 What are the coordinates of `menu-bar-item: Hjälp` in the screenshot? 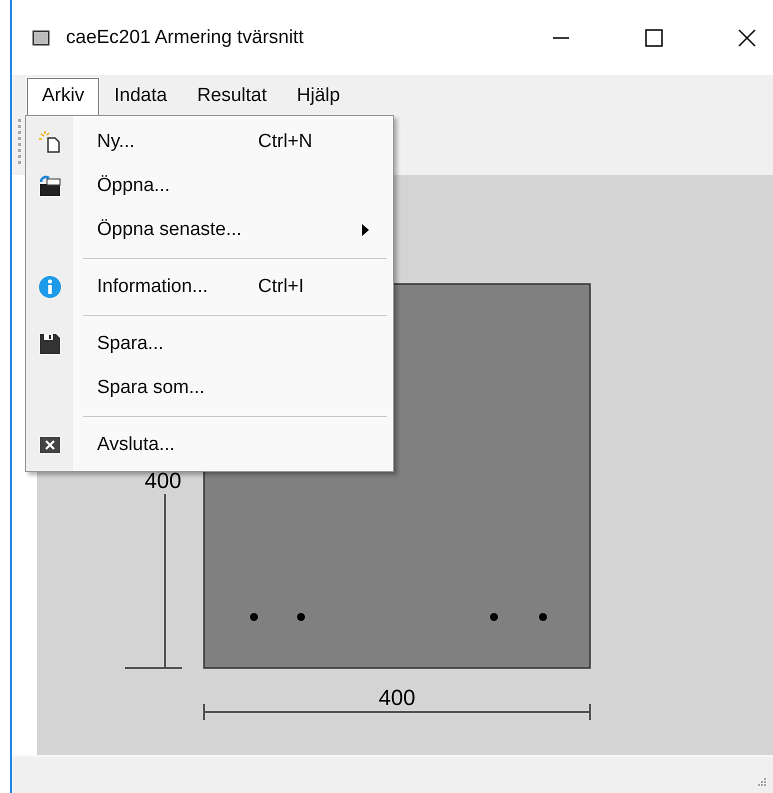 It's located at (319, 96).